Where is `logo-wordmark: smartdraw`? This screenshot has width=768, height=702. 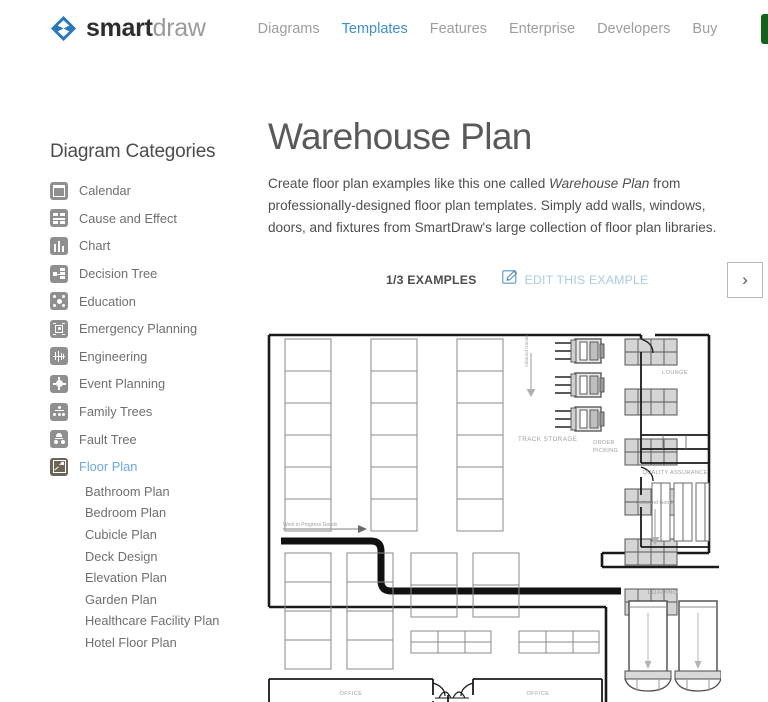
logo-wordmark: smartdraw is located at coordinates (146, 28).